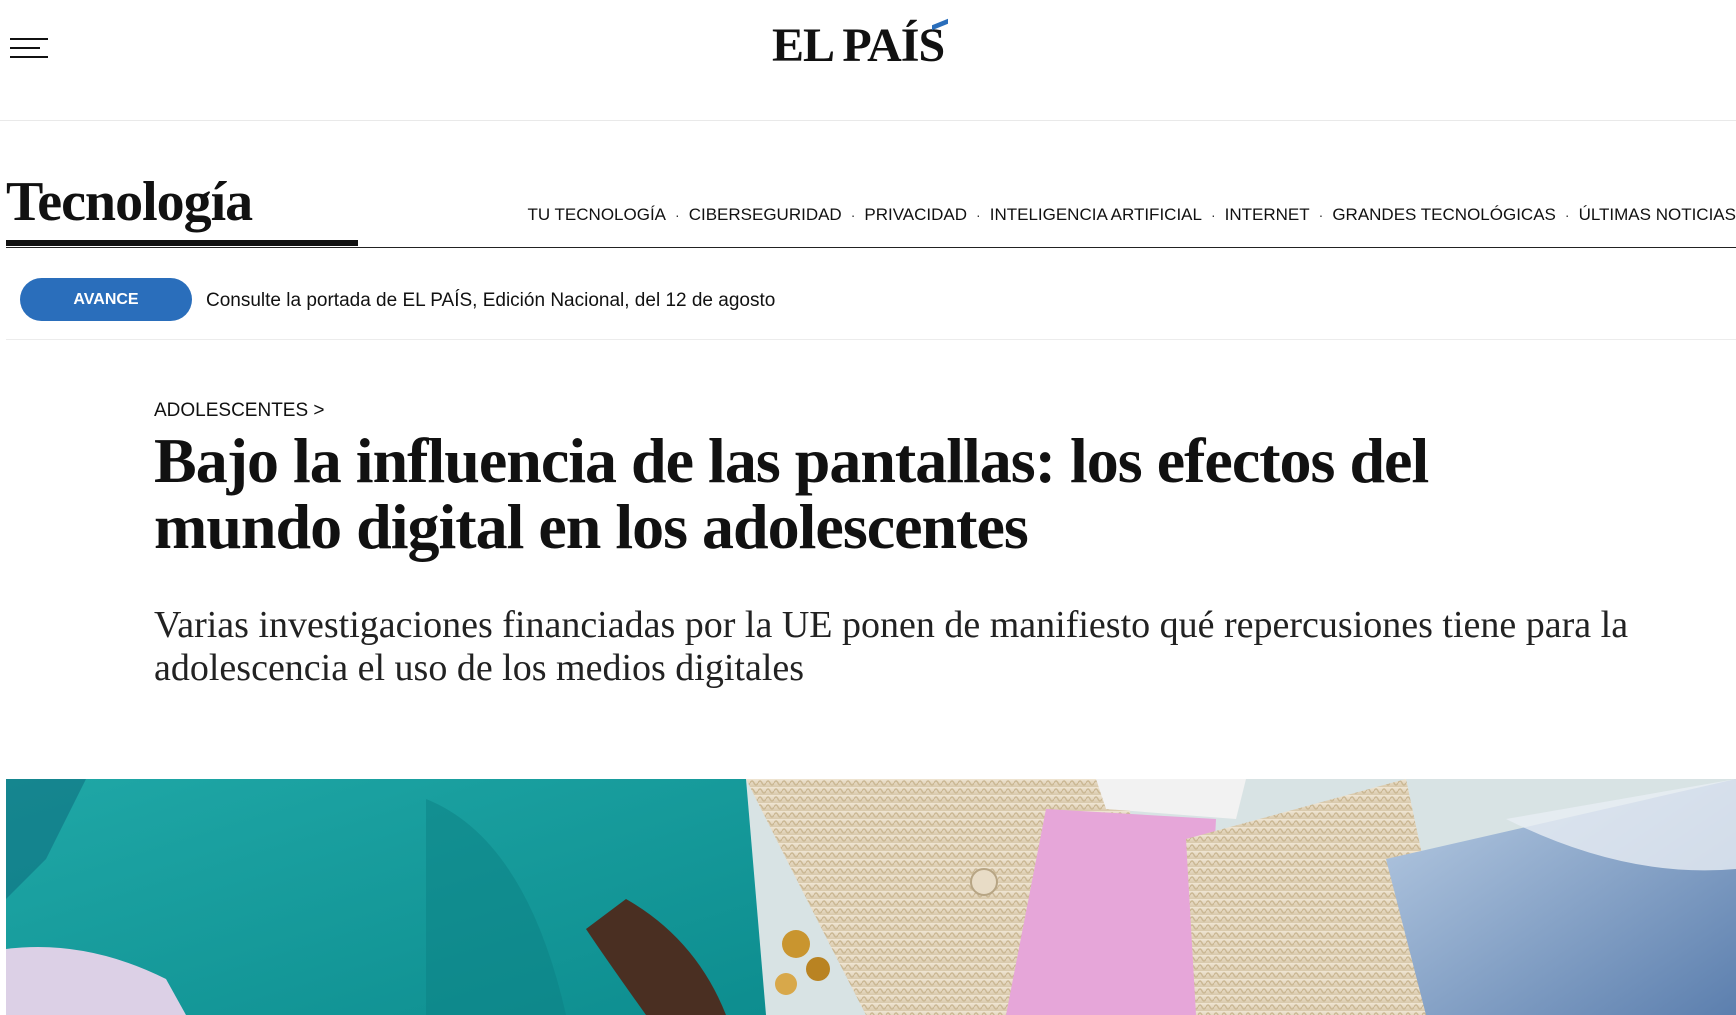 The image size is (1736, 1015). I want to click on subnav-item-tu-tecnologia: TU TECNOLOGÍA, so click(596, 215).